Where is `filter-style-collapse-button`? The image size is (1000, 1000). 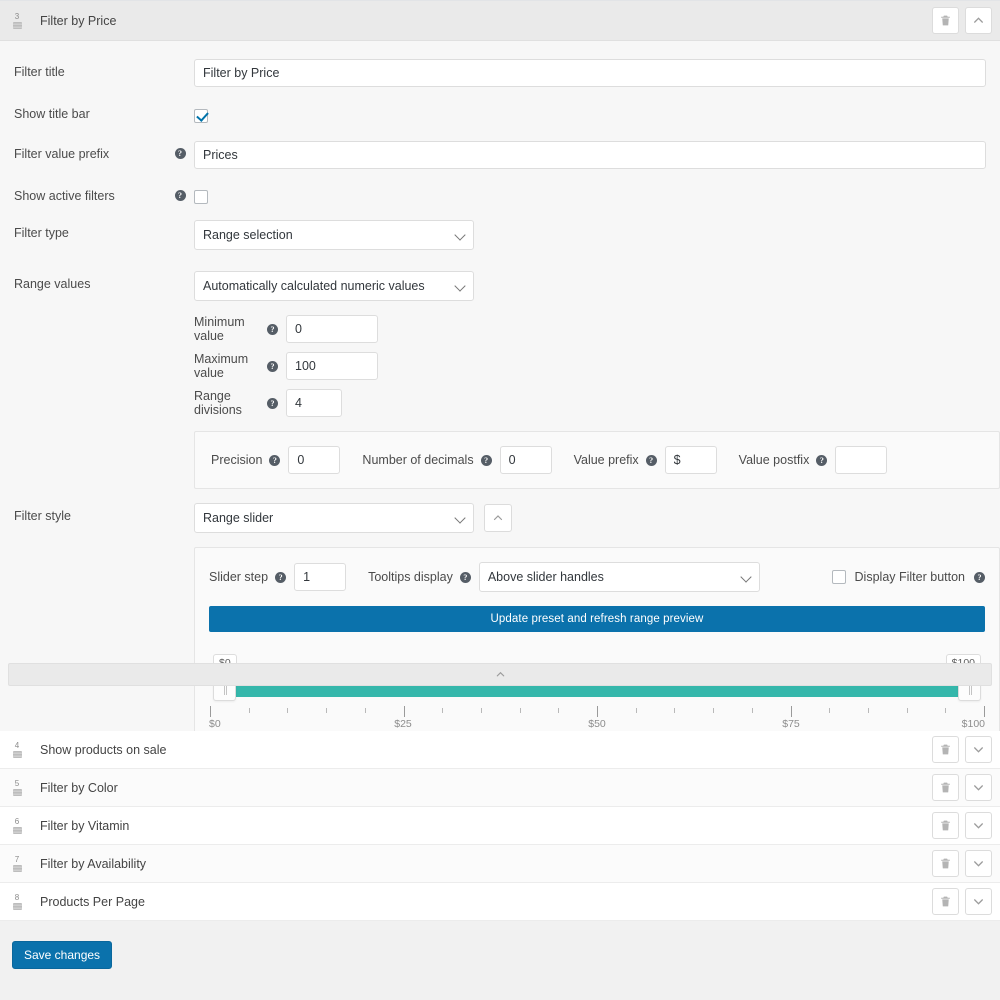
filter-style-collapse-button is located at coordinates (498, 518).